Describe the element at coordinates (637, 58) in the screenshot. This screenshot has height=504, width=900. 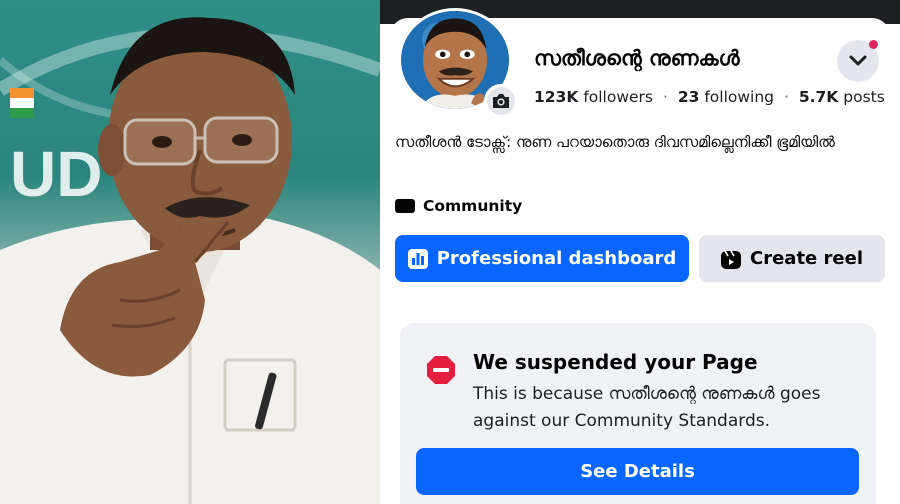
I see `page-title: സതീശന്റെ നുണകൾ` at that location.